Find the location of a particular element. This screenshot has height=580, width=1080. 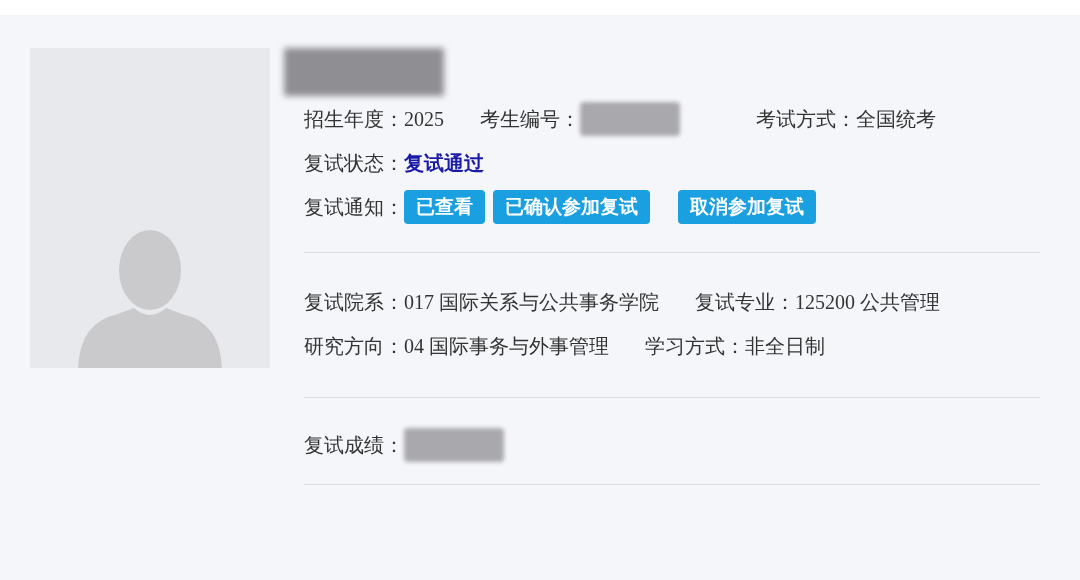

field-label: 复试状态： is located at coordinates (354, 163).